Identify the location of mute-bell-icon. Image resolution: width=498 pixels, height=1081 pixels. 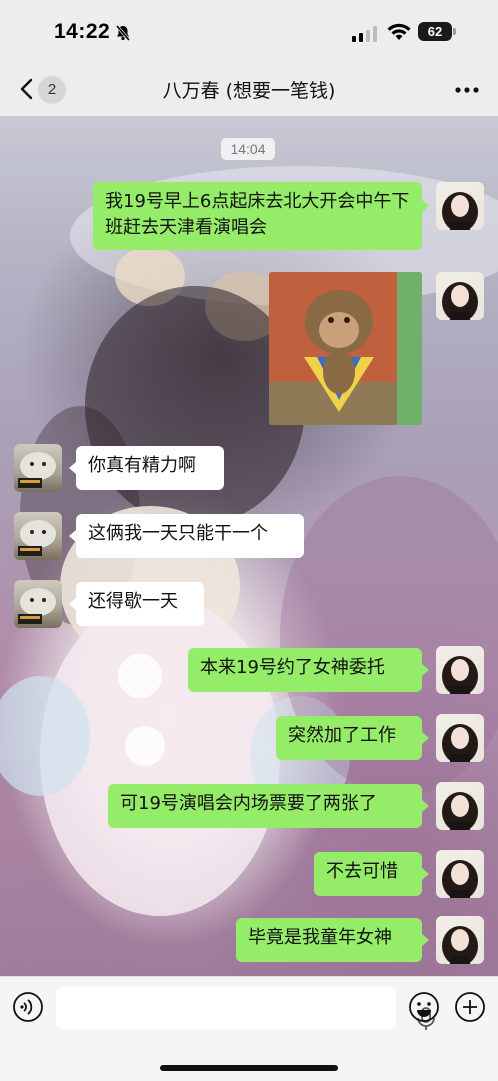
(123, 35).